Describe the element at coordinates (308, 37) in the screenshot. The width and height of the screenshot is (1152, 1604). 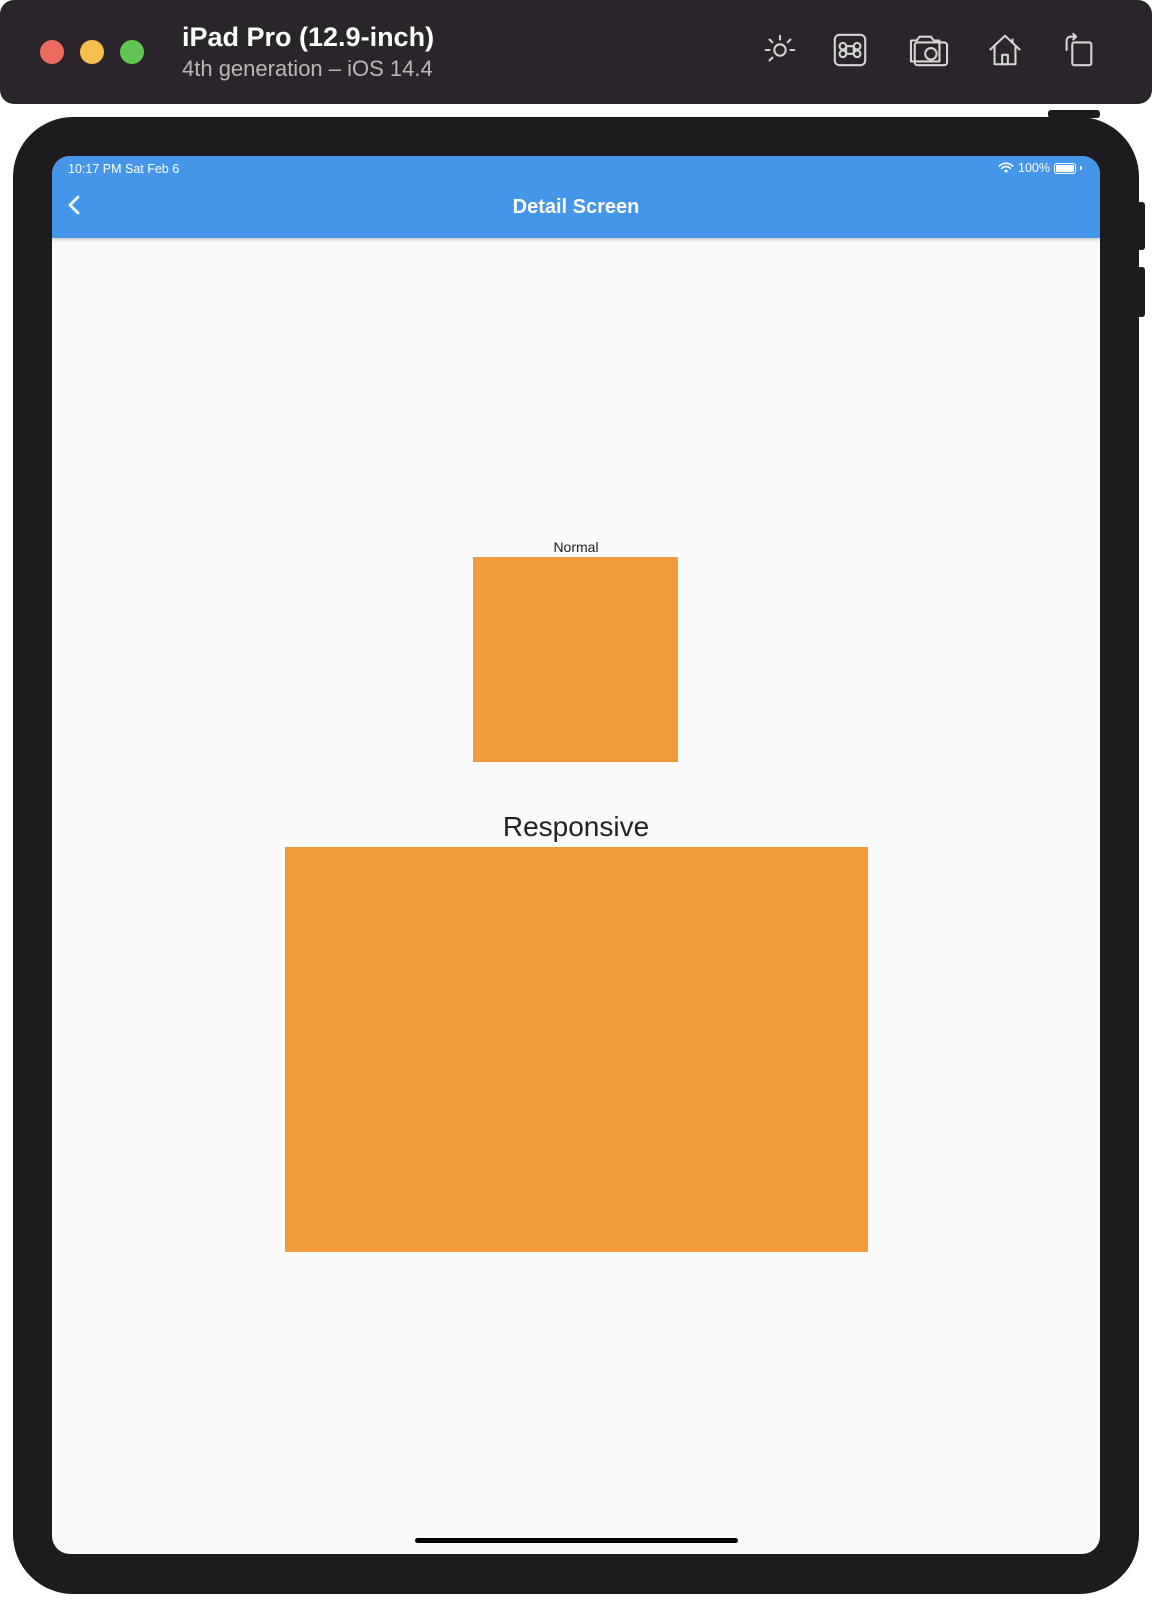
I see `device-name: iPad Pro (12.9-inch)` at that location.